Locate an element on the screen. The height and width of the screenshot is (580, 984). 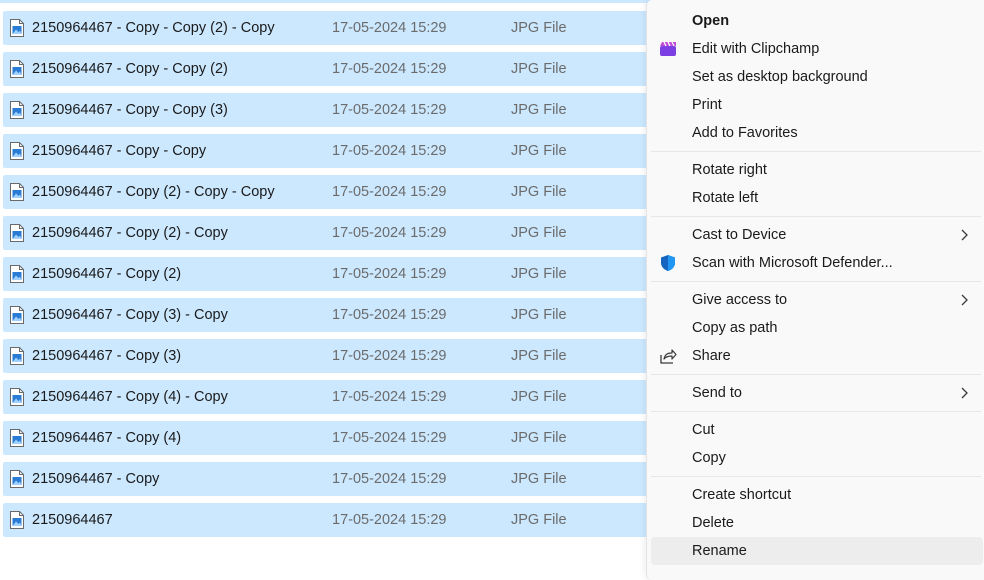
file-name: 2150964467 - Copy (4) is located at coordinates (107, 438).